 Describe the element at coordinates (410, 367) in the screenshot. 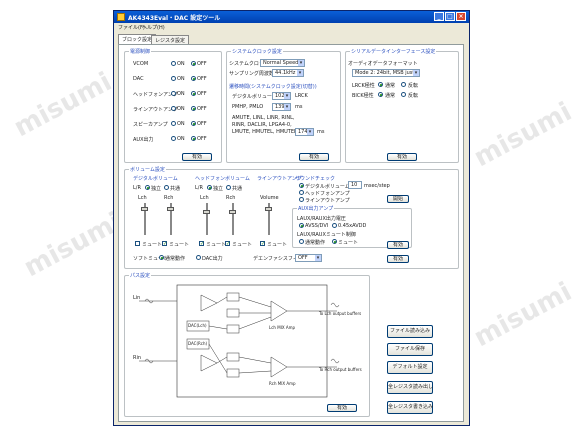

I see `default-settings-button: デフォルト設定` at that location.